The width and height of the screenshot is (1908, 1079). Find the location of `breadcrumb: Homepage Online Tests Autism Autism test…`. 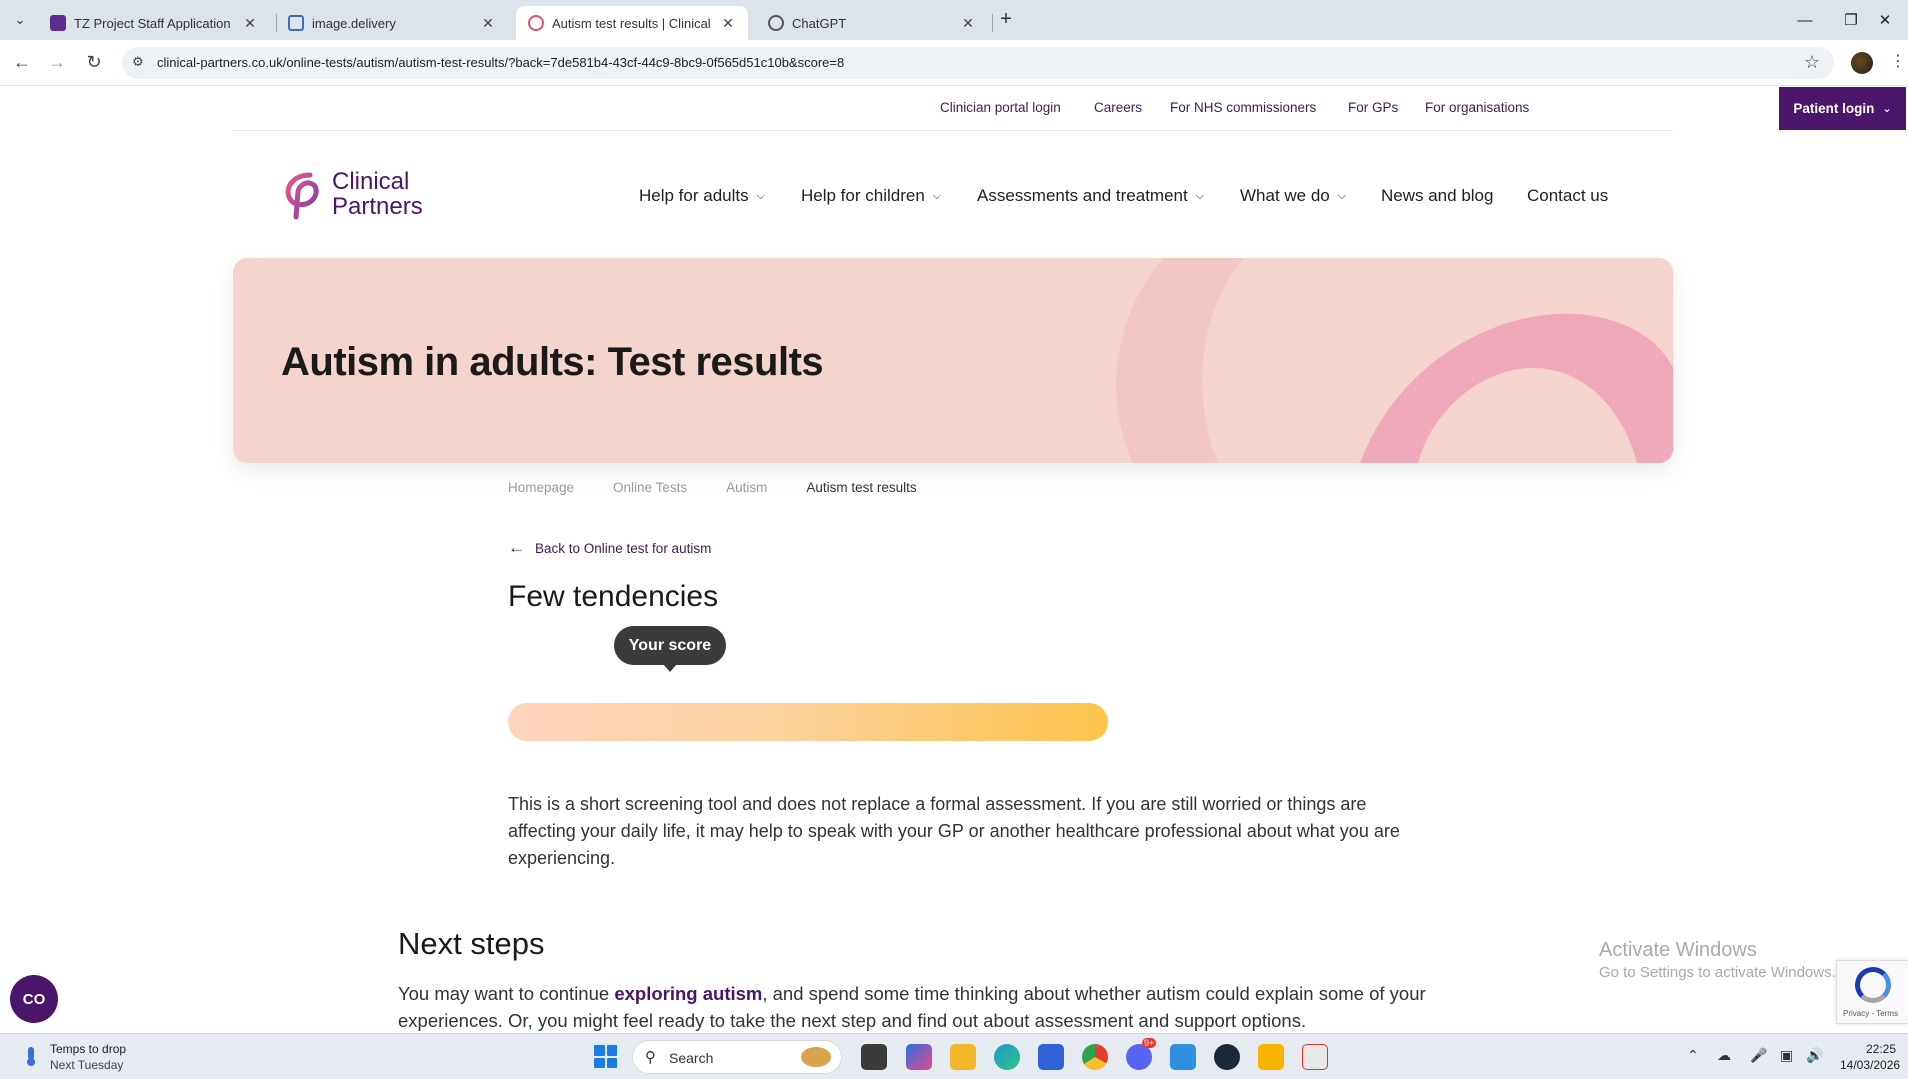

breadcrumb: Homepage Online Tests Autism Autism test… is located at coordinates (712, 487).